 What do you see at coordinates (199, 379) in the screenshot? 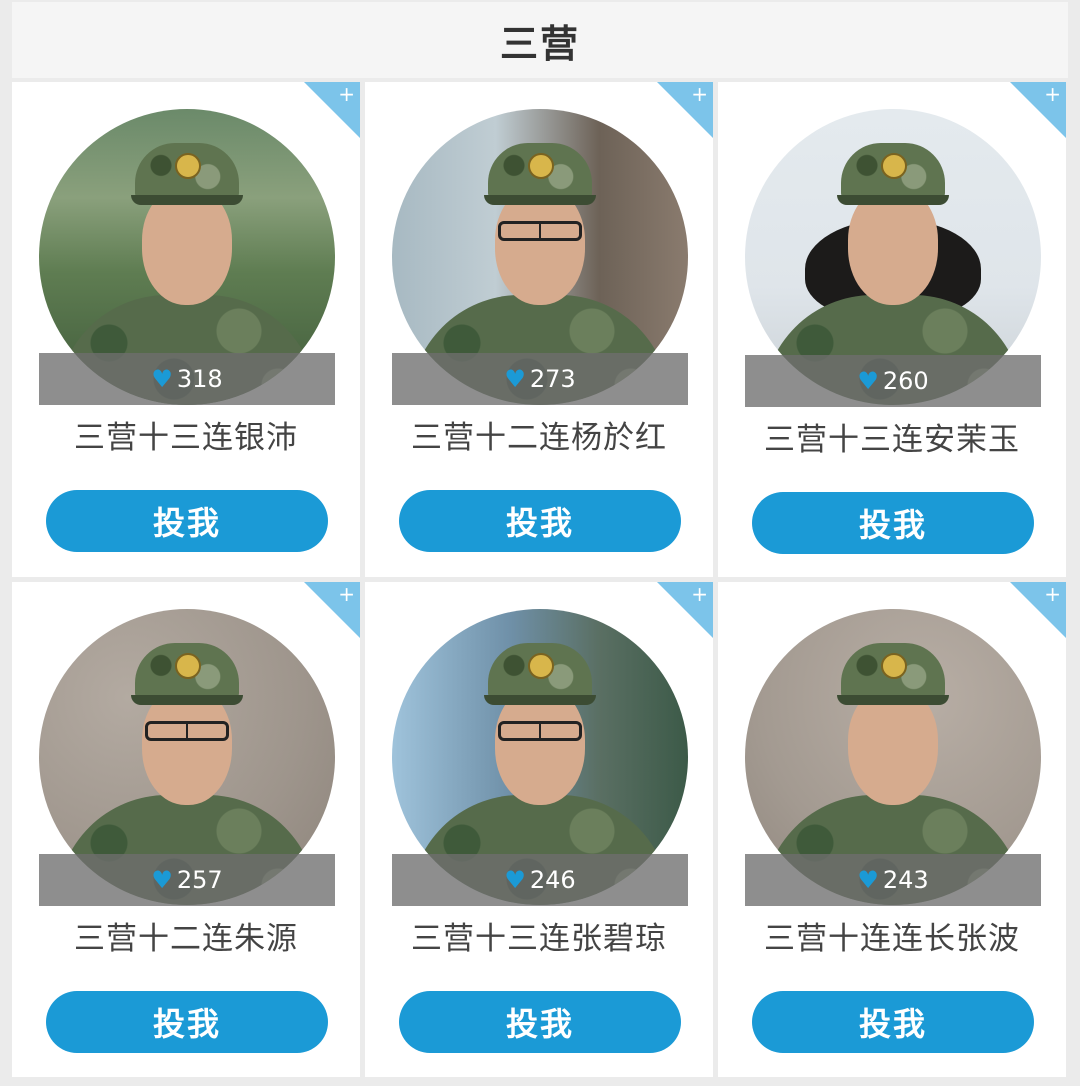
I see `vote-count: 318` at bounding box center [199, 379].